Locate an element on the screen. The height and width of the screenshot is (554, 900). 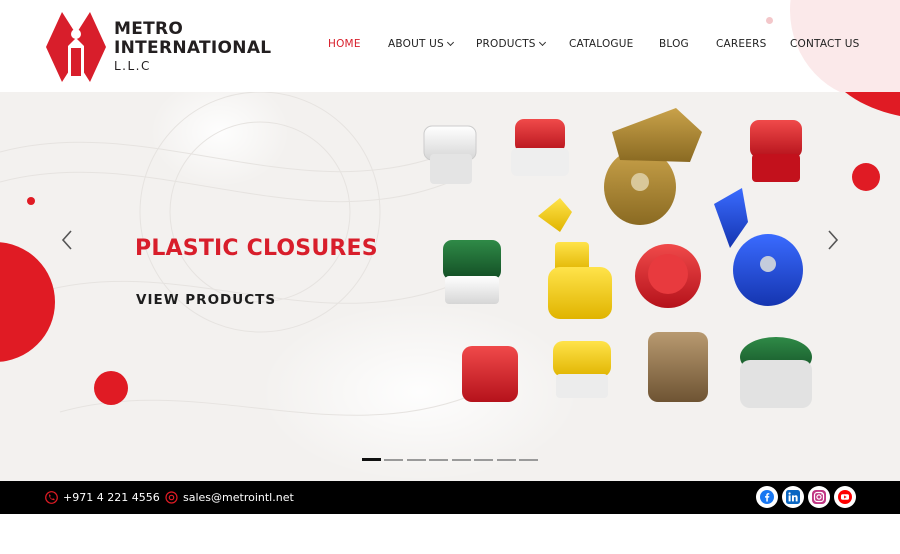
linkedin-icon is located at coordinates (793, 497).